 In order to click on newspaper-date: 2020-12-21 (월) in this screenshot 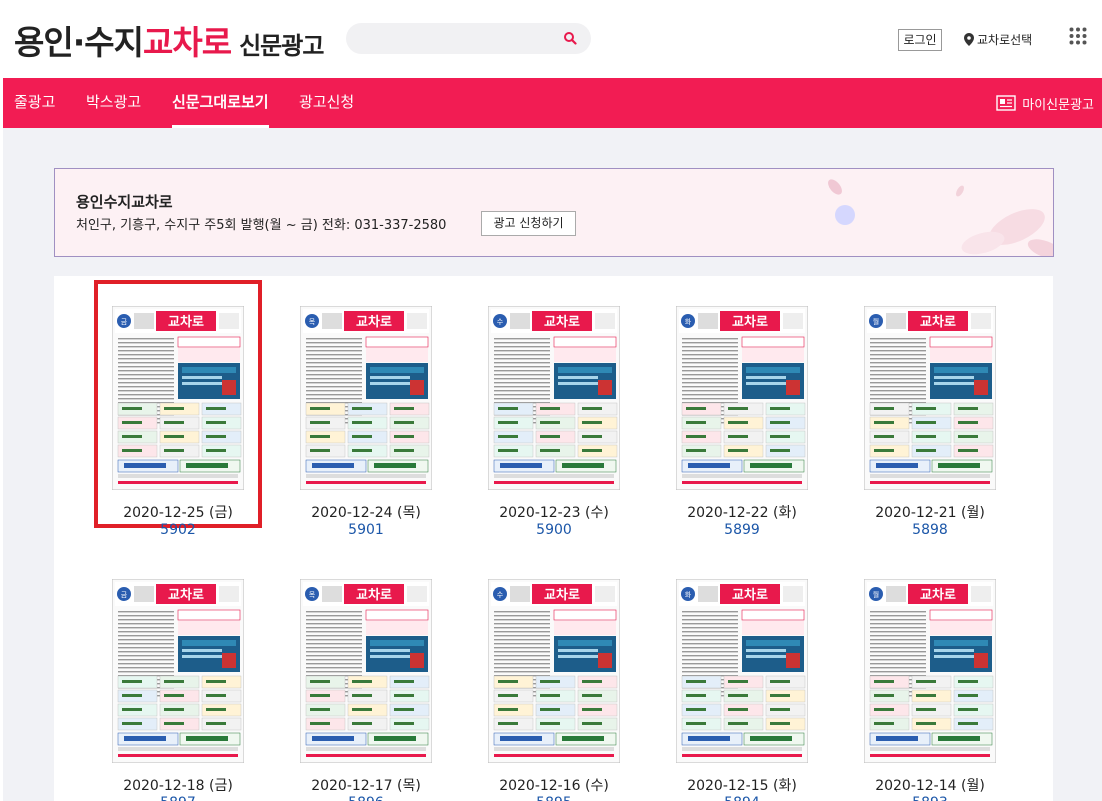, I will do `click(930, 512)`.